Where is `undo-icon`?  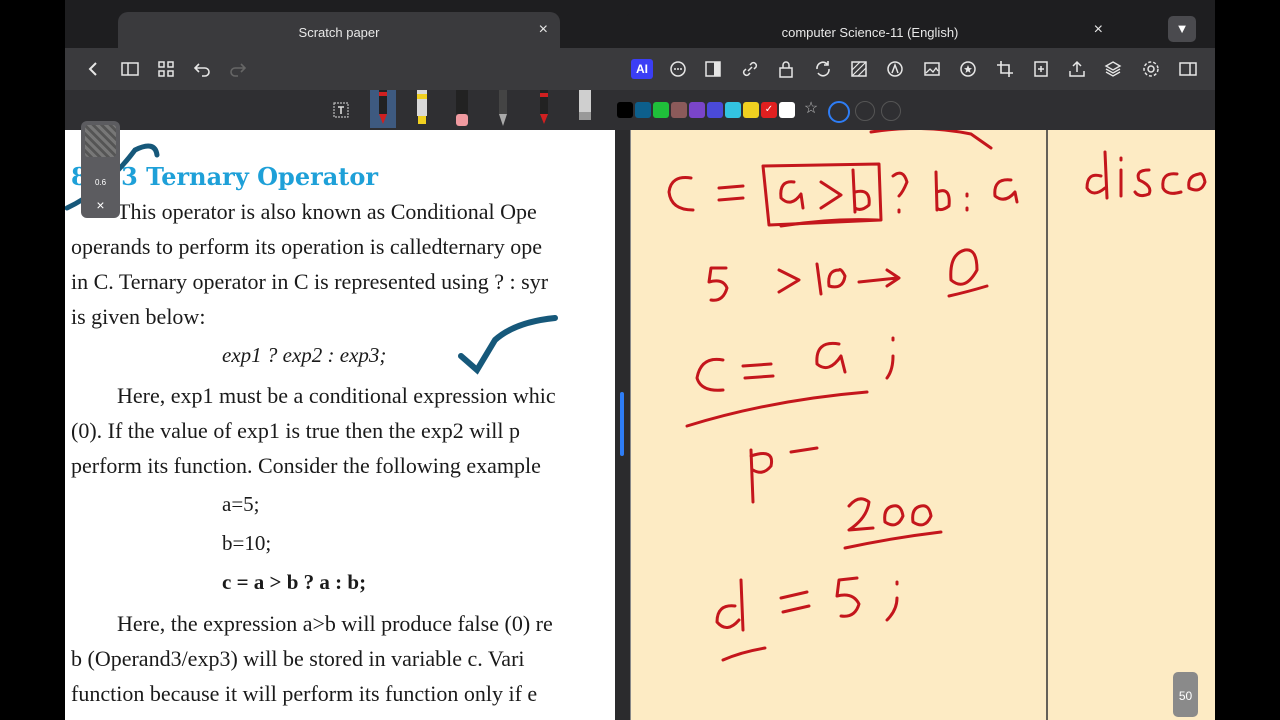 undo-icon is located at coordinates (202, 69).